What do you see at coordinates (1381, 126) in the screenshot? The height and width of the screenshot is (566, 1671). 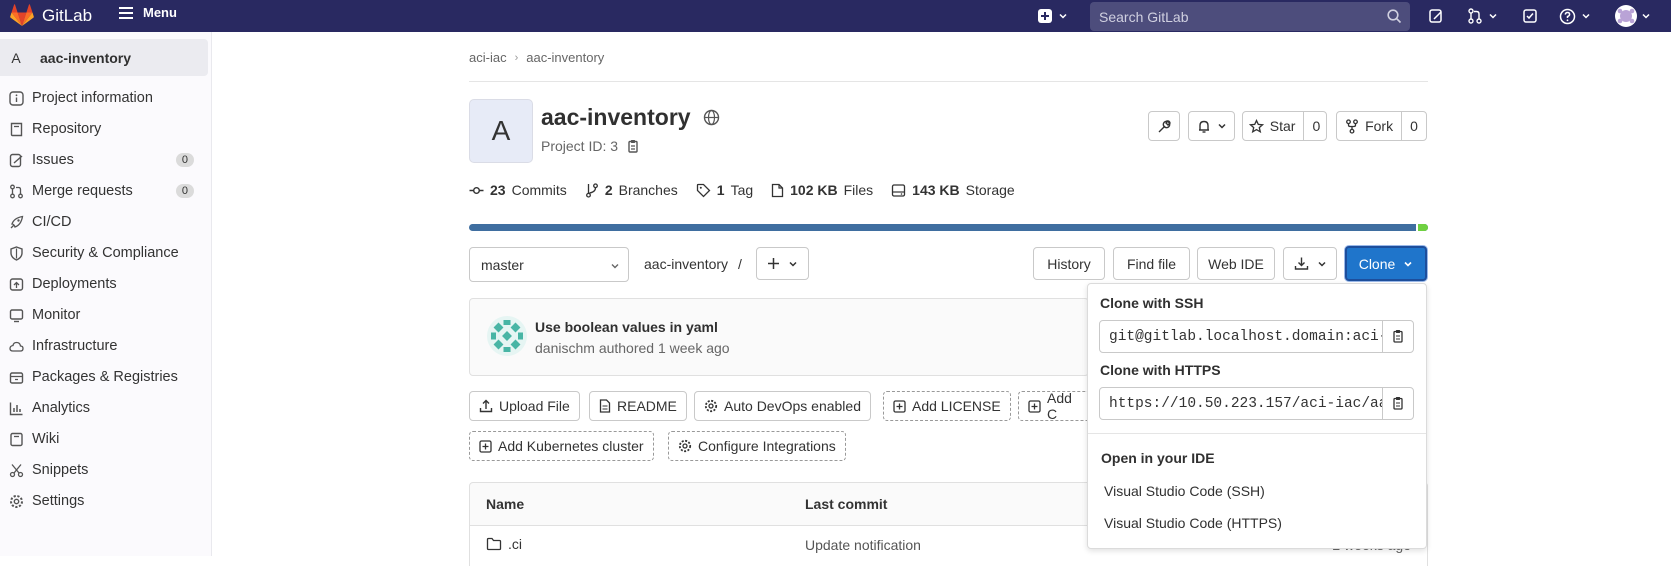 I see `fork-button: Fork 0` at bounding box center [1381, 126].